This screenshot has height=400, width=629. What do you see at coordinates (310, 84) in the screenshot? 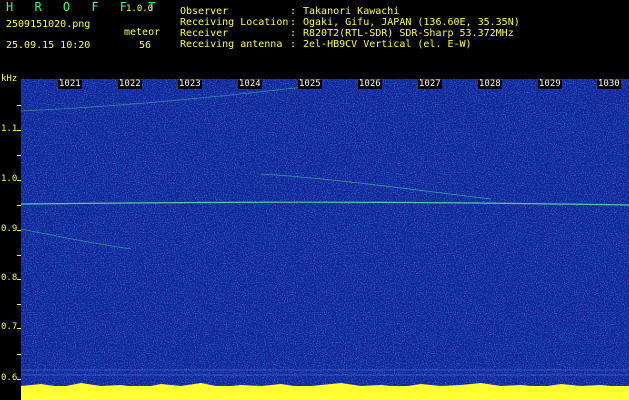
I see `time-label: 1025` at bounding box center [310, 84].